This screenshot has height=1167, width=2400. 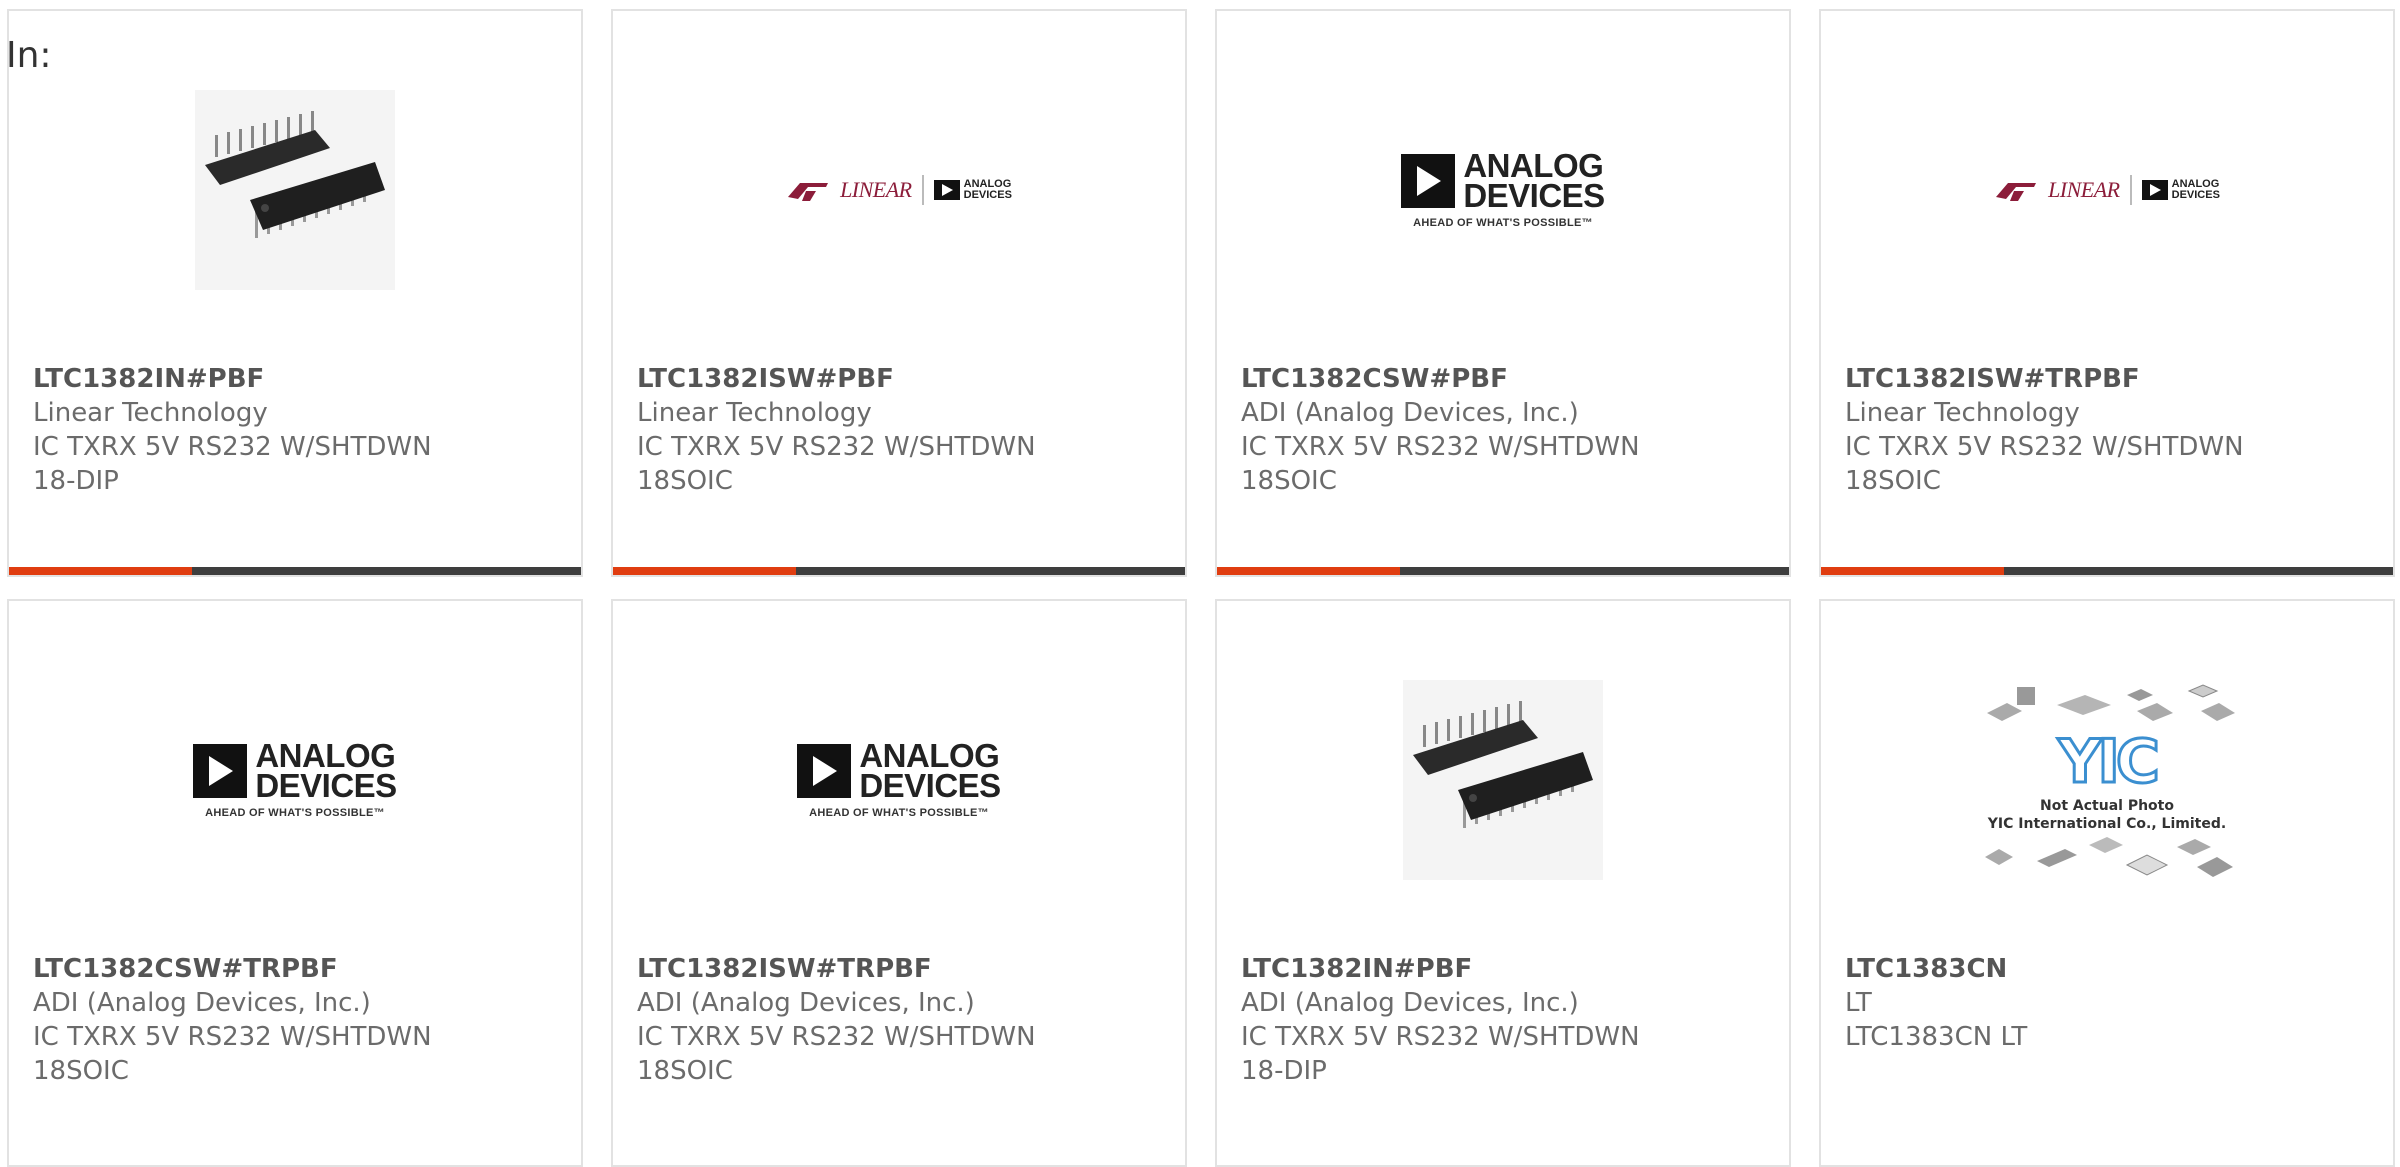 What do you see at coordinates (29, 55) in the screenshot?
I see `in-label: In:` at bounding box center [29, 55].